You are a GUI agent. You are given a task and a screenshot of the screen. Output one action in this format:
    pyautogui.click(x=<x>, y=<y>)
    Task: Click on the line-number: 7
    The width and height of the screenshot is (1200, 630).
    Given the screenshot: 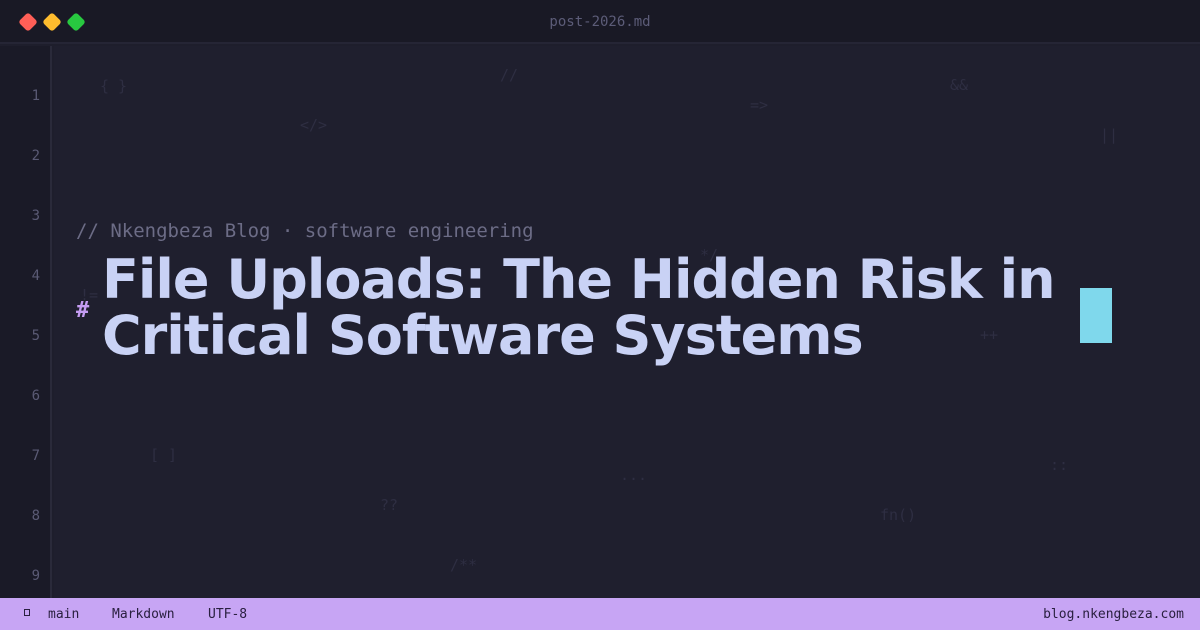 What is the action you would take?
    pyautogui.click(x=35, y=456)
    